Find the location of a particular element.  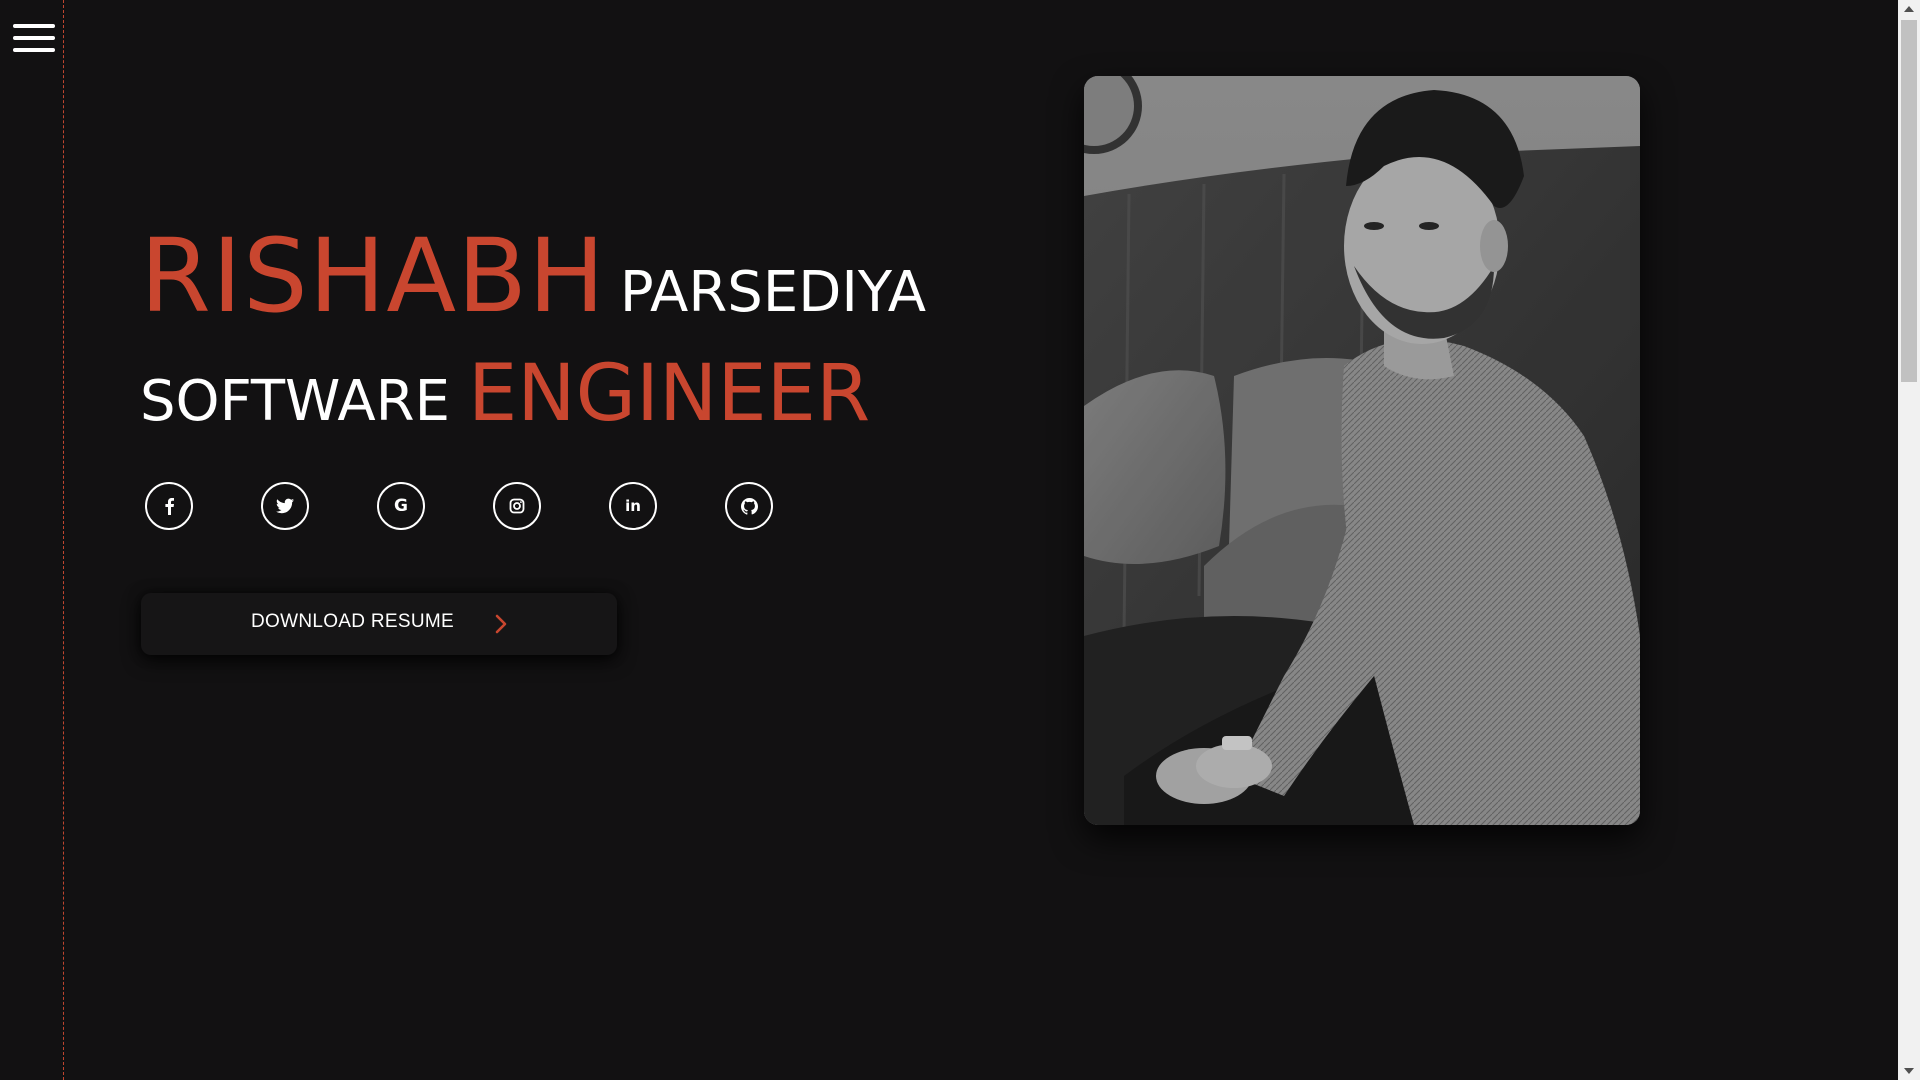

github-icon is located at coordinates (749, 506).